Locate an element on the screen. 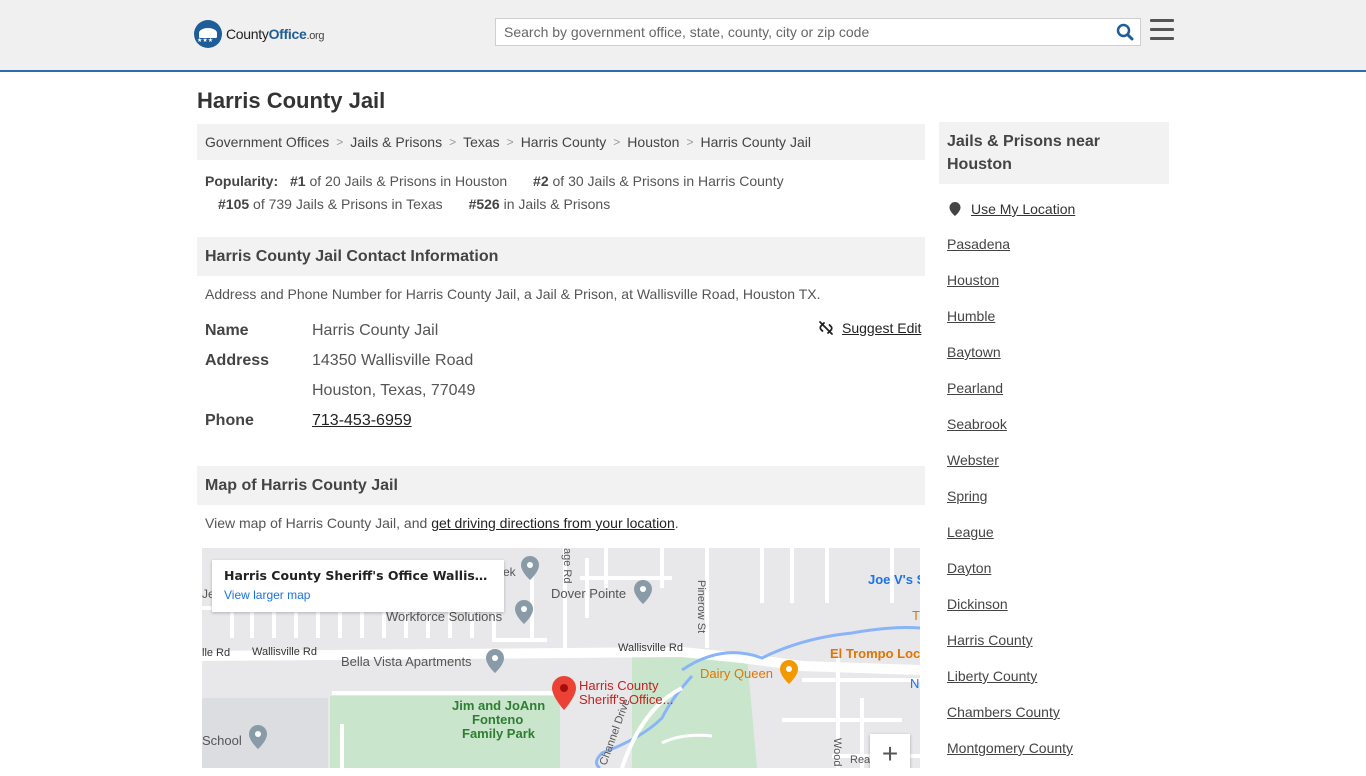  address-label: Address is located at coordinates (237, 360).